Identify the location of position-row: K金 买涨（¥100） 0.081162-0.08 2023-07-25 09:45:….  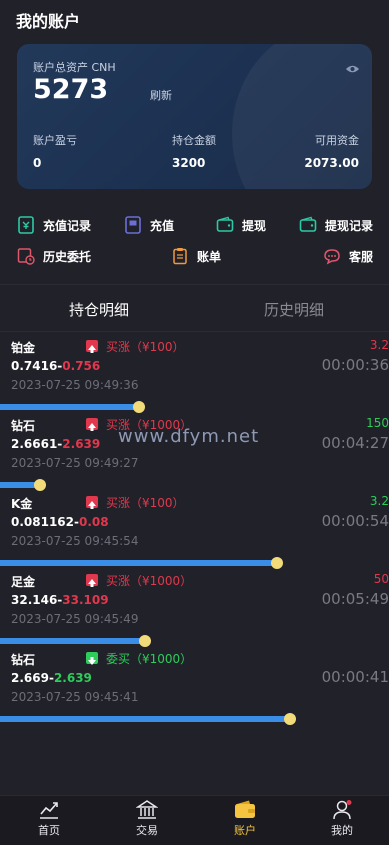
(194, 527).